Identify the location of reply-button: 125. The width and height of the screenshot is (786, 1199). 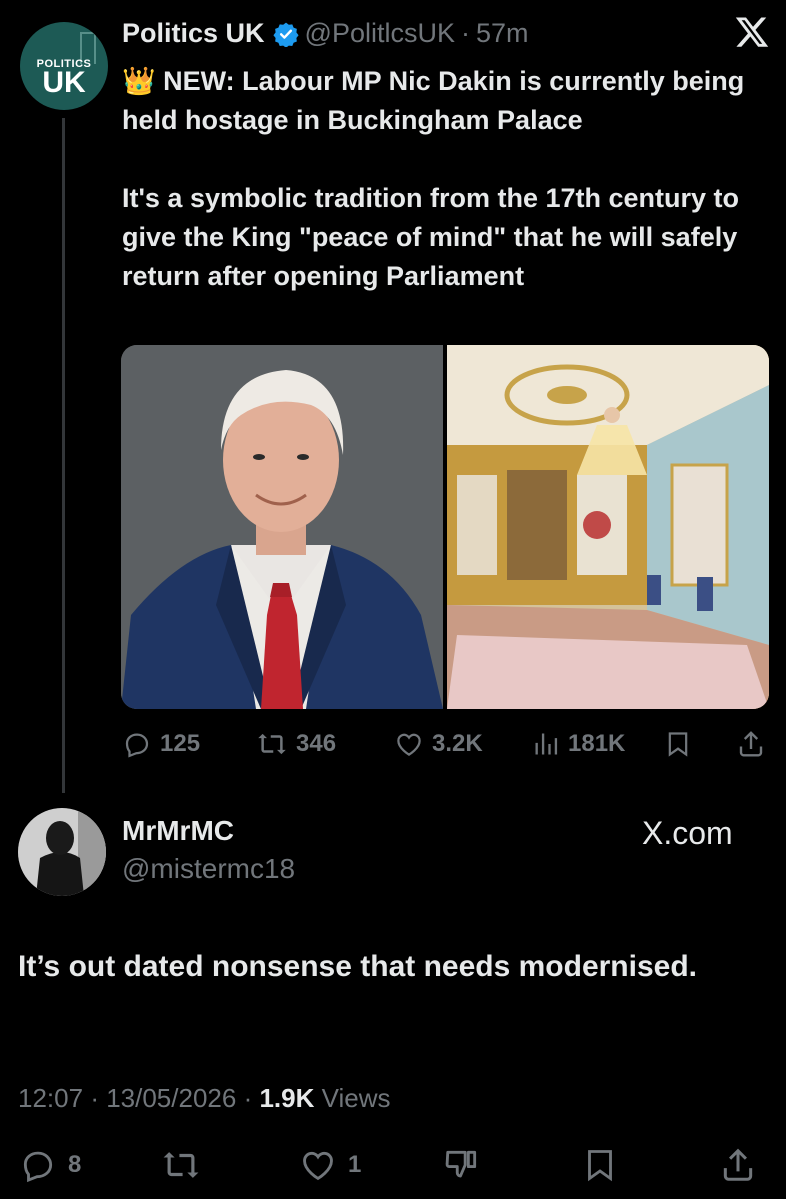
(161, 744).